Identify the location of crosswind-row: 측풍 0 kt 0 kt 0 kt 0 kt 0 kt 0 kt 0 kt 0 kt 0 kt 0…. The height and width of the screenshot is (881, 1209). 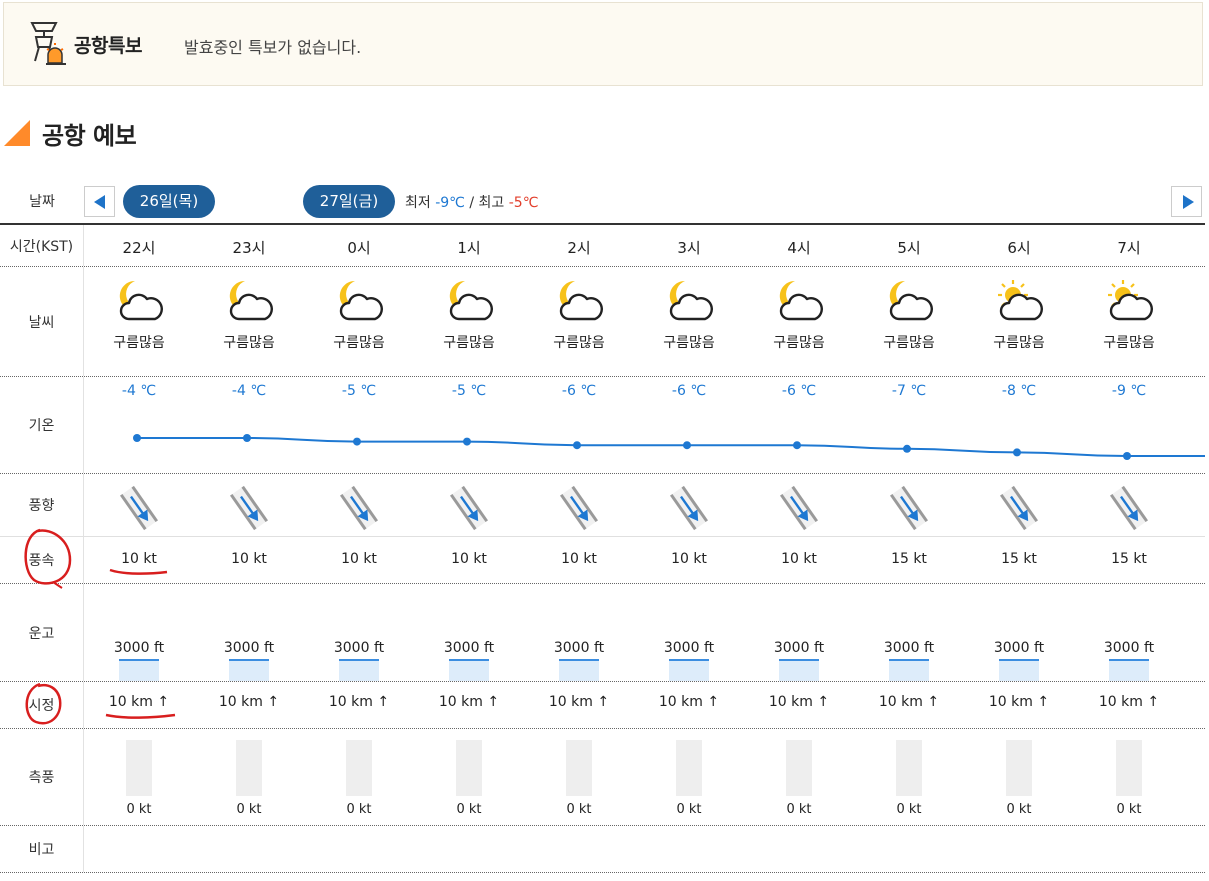
(602, 777).